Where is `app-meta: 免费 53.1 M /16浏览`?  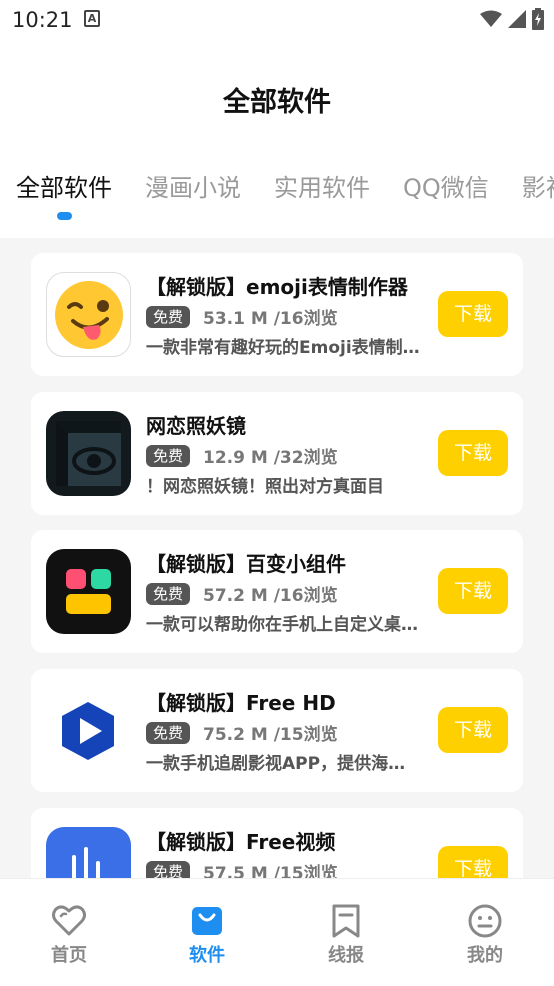 app-meta: 免费 53.1 M /16浏览 is located at coordinates (242, 316).